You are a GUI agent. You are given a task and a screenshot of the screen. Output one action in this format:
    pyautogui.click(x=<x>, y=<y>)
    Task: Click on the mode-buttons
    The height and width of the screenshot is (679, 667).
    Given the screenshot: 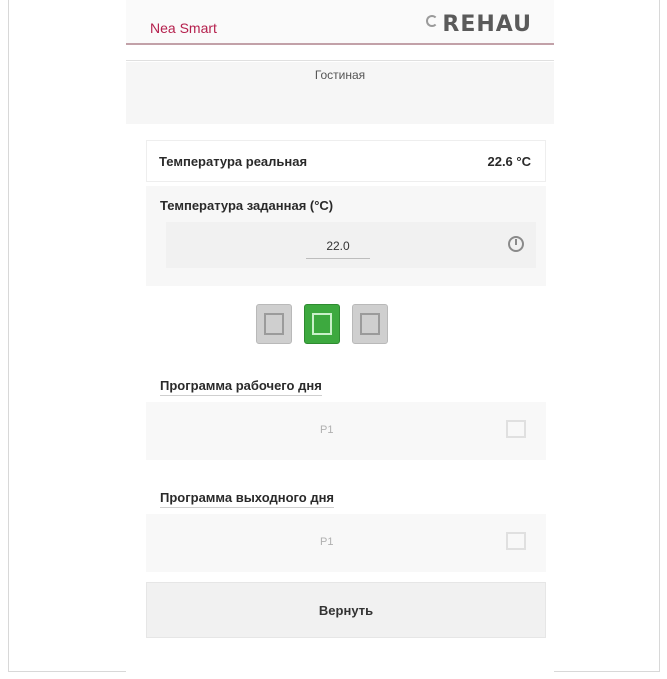 What is the action you would take?
    pyautogui.click(x=322, y=324)
    